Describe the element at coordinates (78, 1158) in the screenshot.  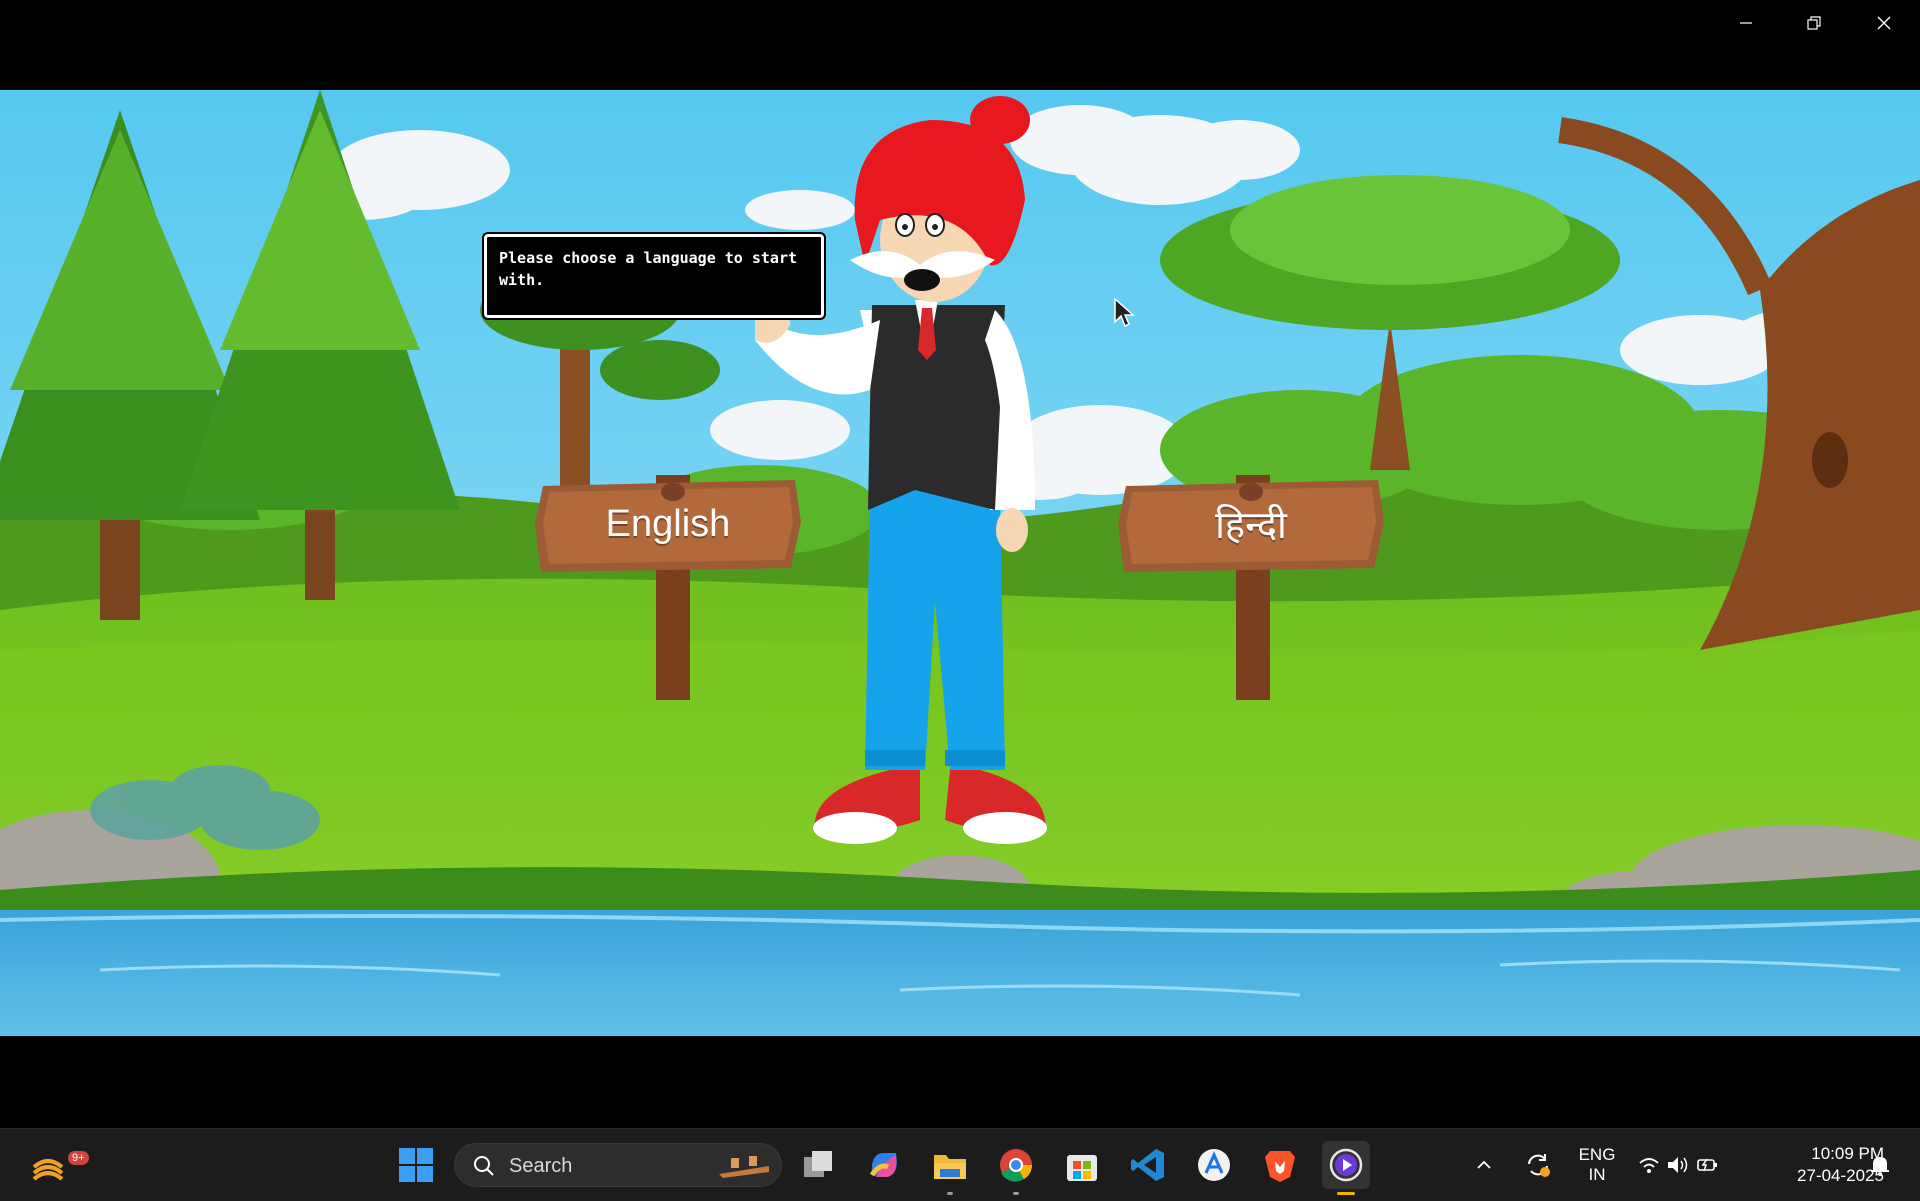
I see `notification-badge: 9+` at that location.